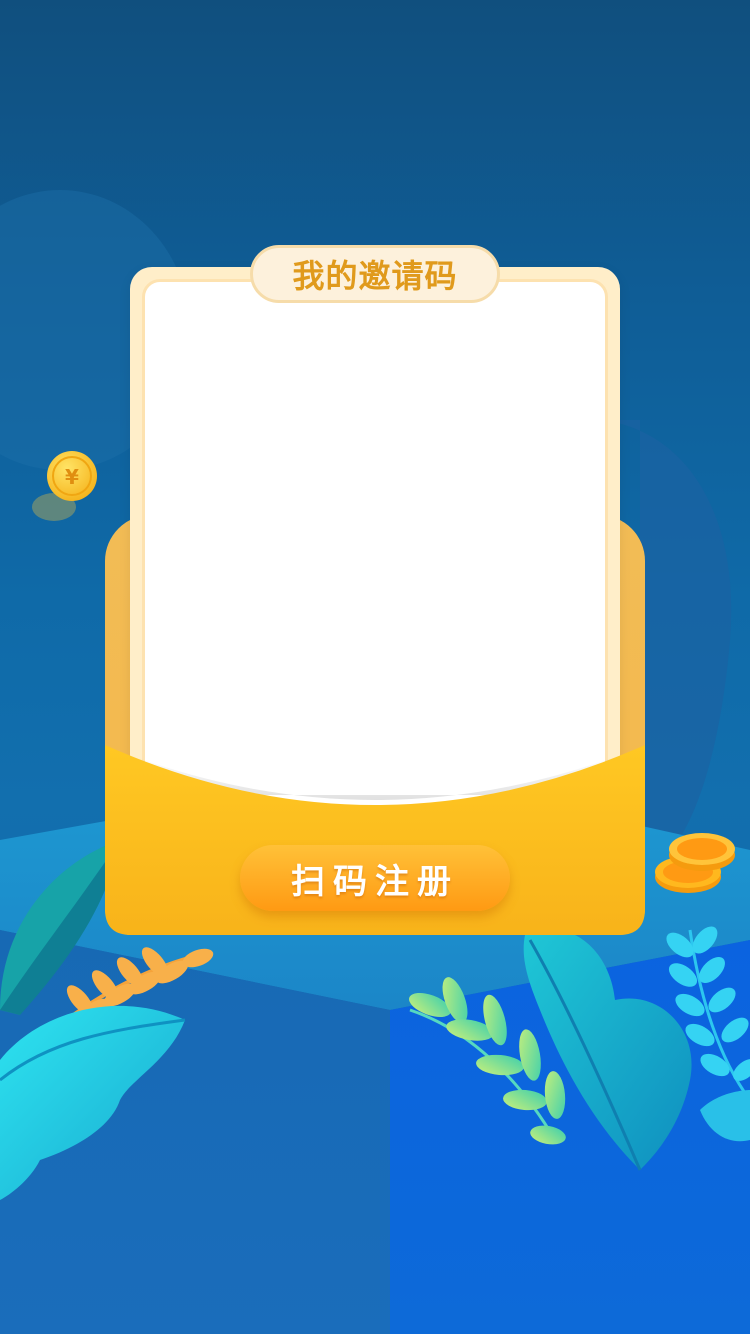 Image resolution: width=750 pixels, height=1334 pixels. What do you see at coordinates (695, 863) in the screenshot?
I see `coin-stack-icon` at bounding box center [695, 863].